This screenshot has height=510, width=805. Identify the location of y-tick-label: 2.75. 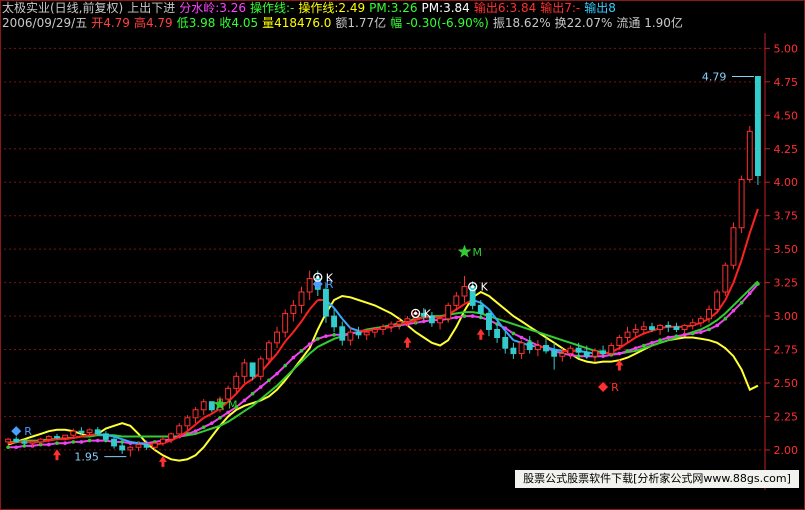
(786, 350).